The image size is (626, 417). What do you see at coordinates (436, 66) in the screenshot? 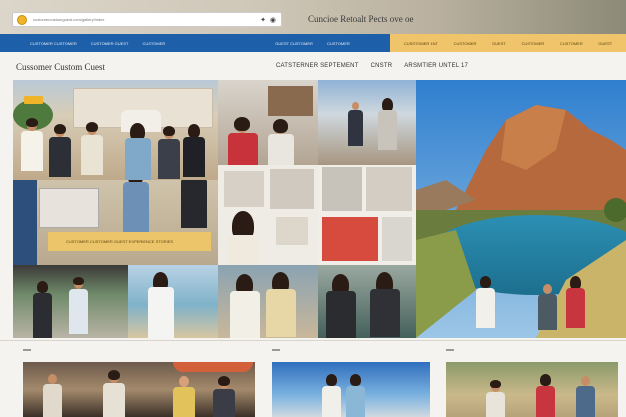
I see `subnav-item: ARSMTIER UNTEL 17` at bounding box center [436, 66].